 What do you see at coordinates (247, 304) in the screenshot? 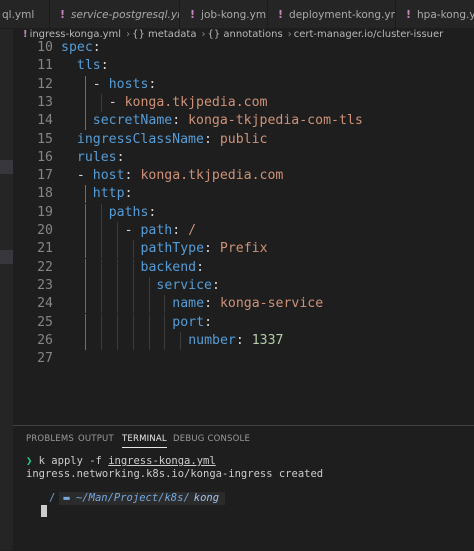
I see `code-content: name: konga-service` at bounding box center [247, 304].